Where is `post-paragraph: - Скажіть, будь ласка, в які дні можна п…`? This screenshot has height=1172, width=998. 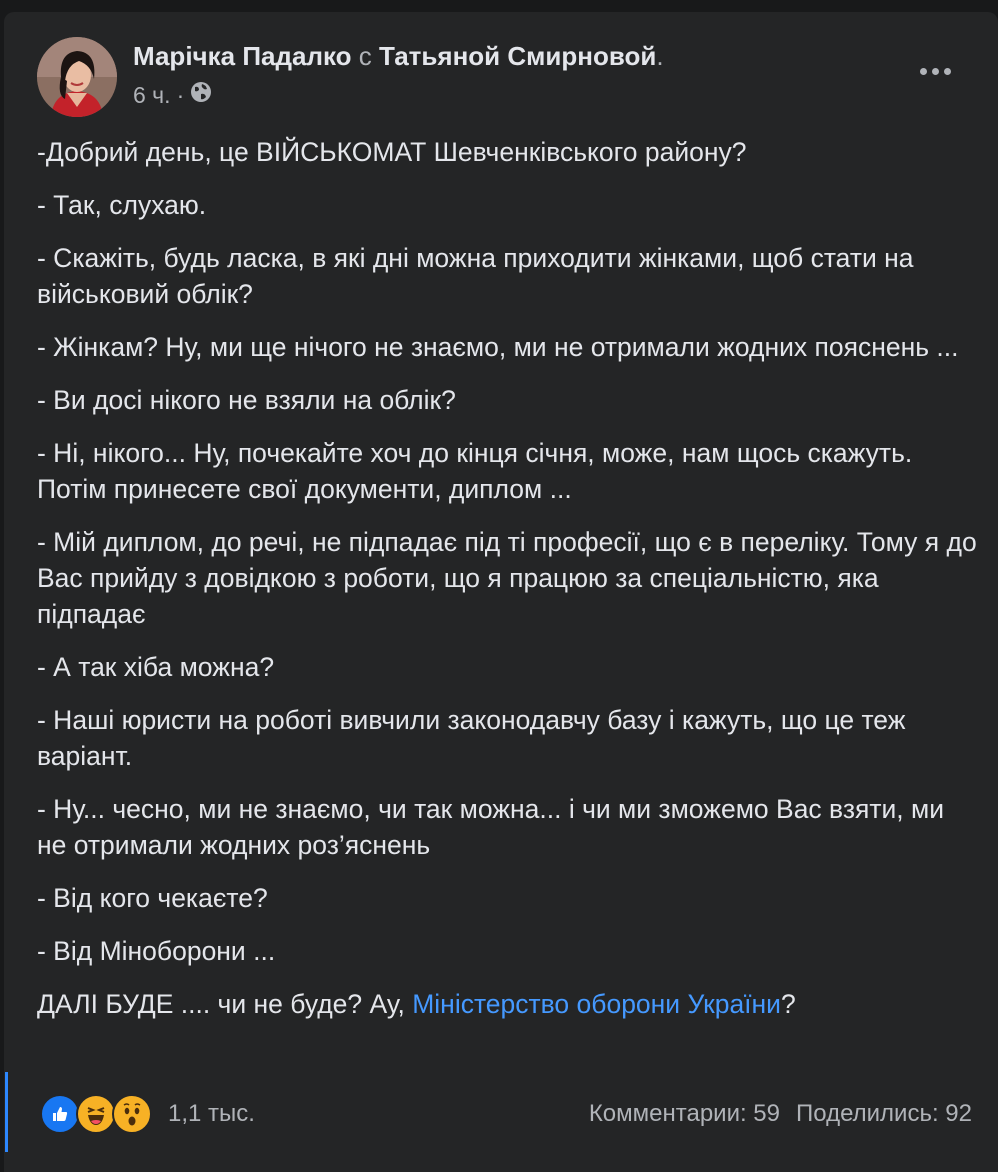
post-paragraph: - Скажіть, будь ласка, в які дні можна п… is located at coordinates (475, 276).